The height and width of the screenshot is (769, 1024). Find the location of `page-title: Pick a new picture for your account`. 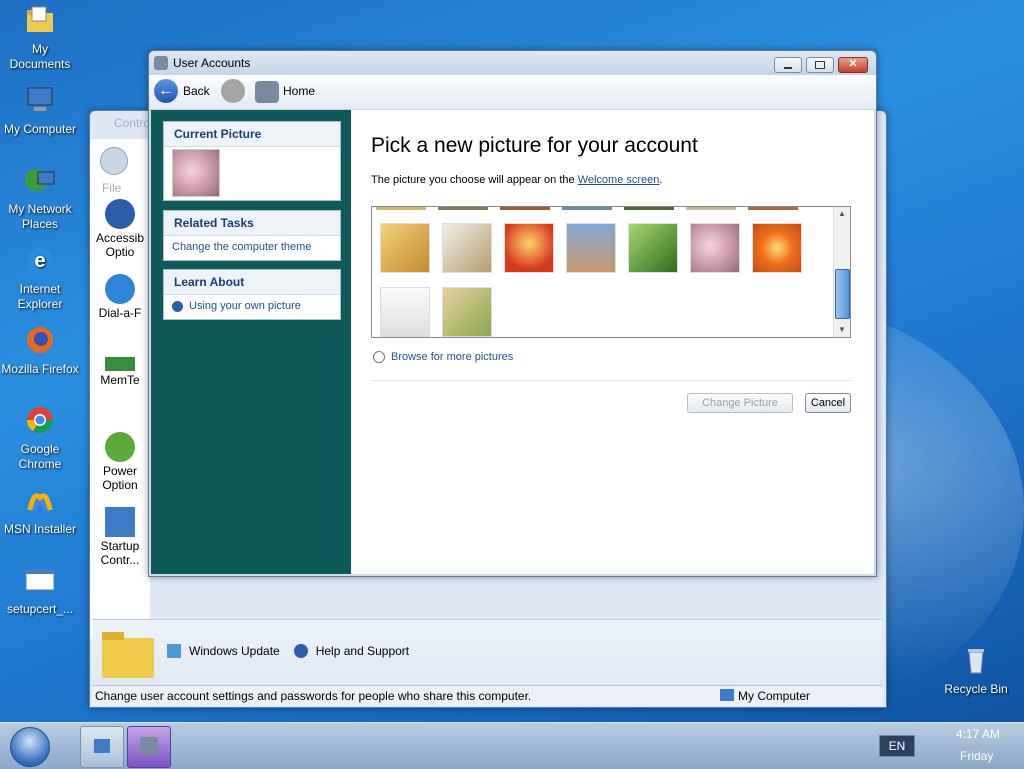

page-title: Pick a new picture for your account is located at coordinates (534, 145).